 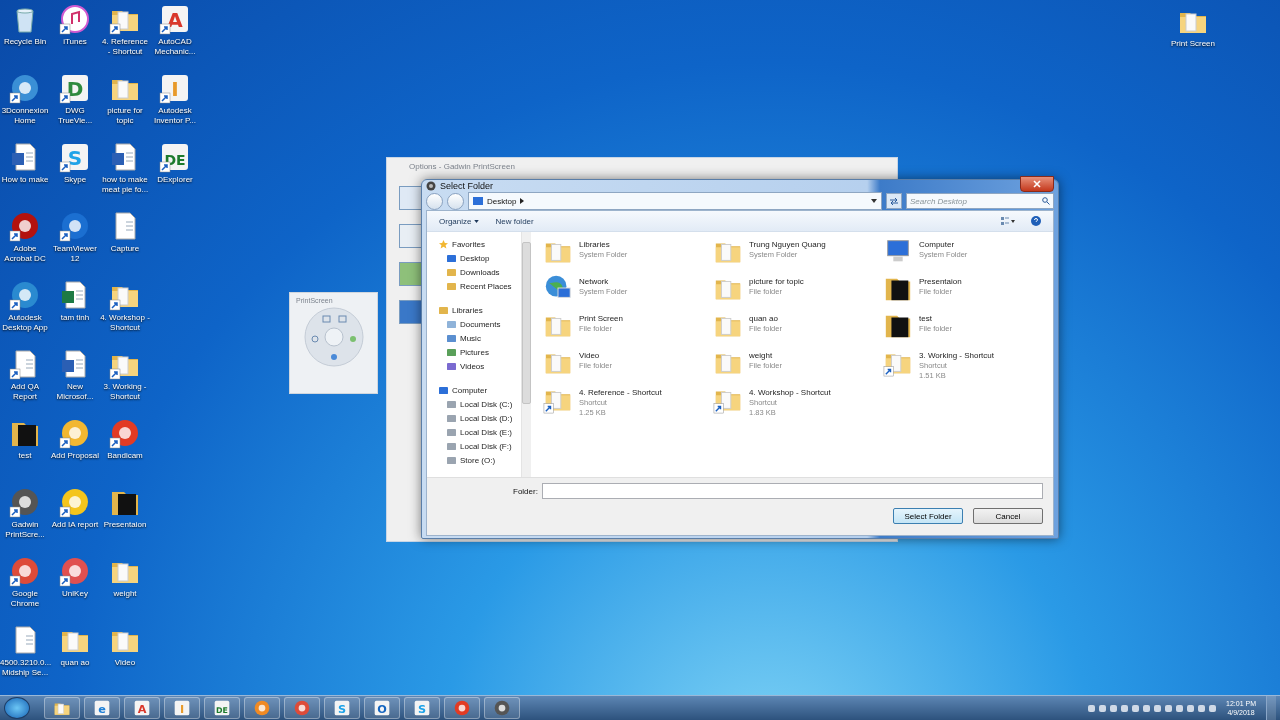 I want to click on desktop-icon-label: 4. Reference - Shortcut, so click(x=125, y=47).